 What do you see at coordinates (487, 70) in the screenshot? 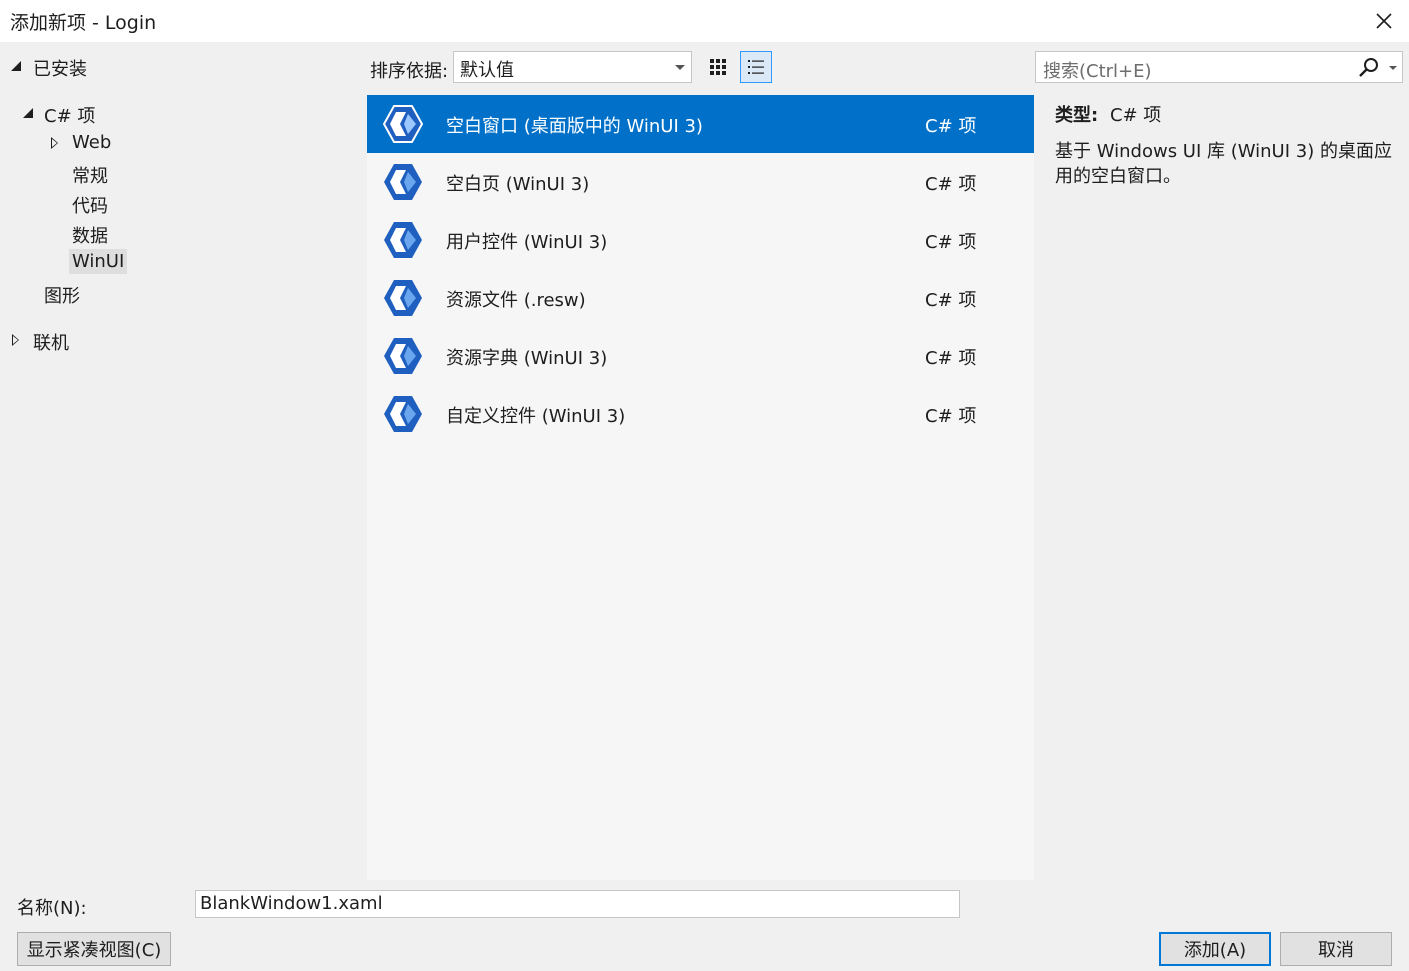
I see `sort-value: 默认值` at bounding box center [487, 70].